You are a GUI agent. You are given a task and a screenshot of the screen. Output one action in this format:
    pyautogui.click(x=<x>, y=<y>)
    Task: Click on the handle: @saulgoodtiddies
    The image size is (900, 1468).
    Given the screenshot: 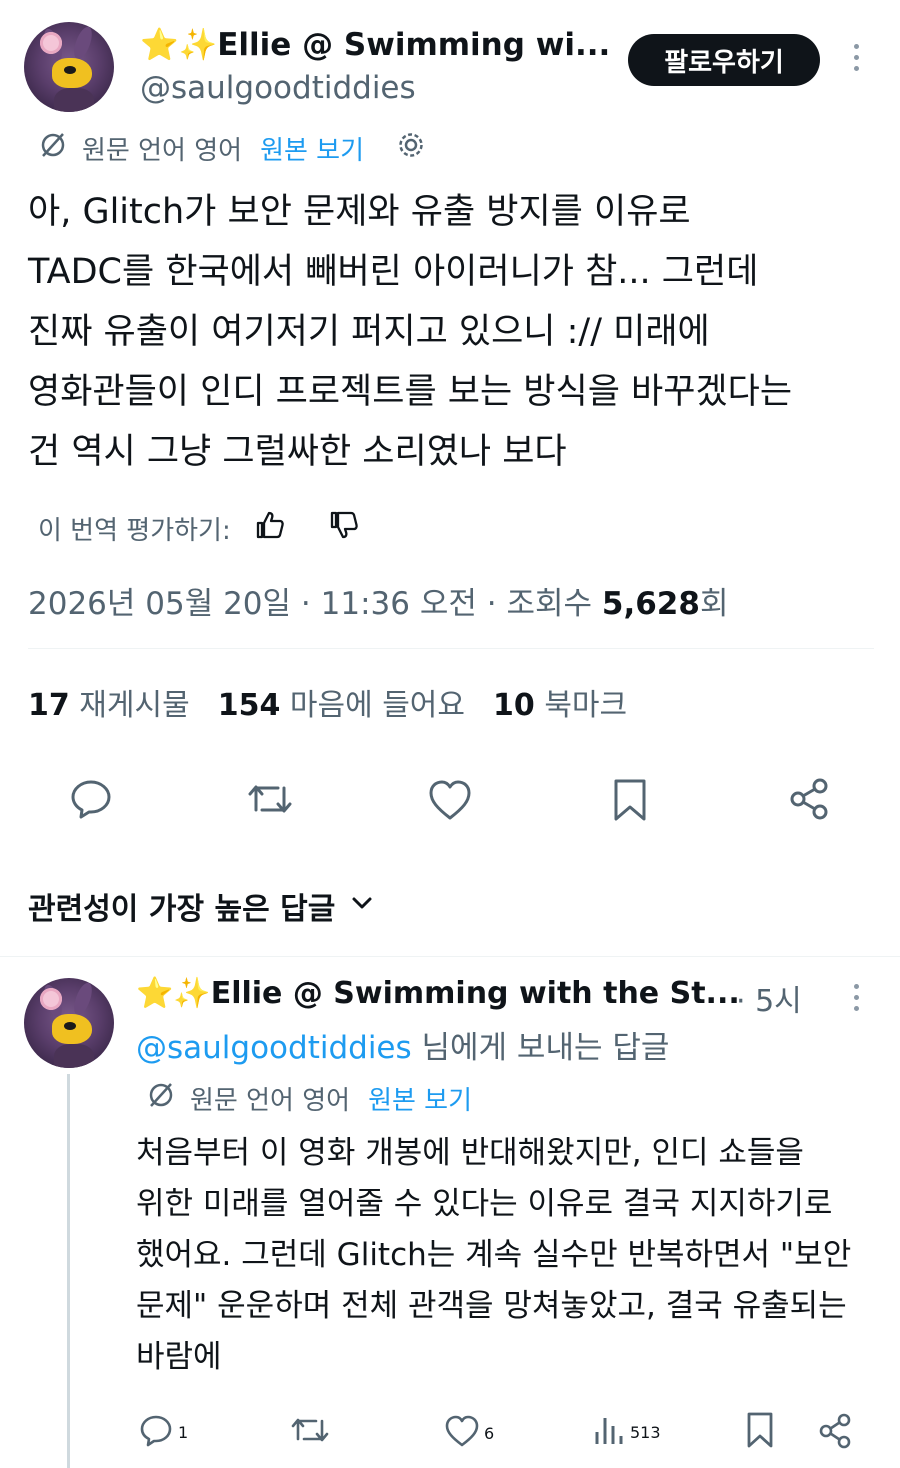 What is the action you would take?
    pyautogui.click(x=278, y=88)
    